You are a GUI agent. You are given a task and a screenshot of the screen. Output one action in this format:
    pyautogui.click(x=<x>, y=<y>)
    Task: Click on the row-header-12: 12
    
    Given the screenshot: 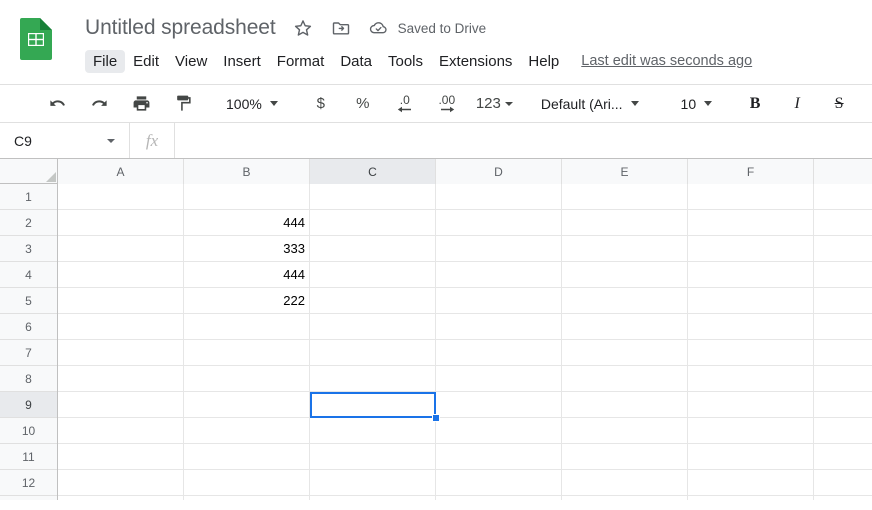 What is the action you would take?
    pyautogui.click(x=28, y=483)
    